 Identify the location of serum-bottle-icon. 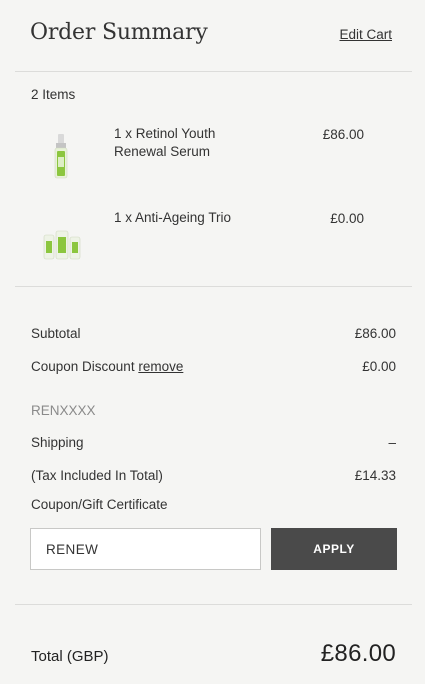
(62, 157).